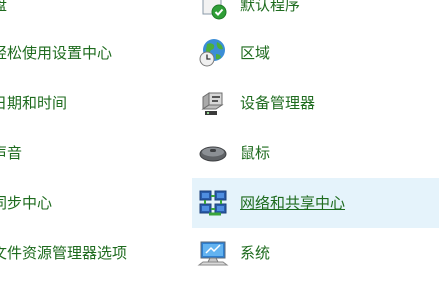  What do you see at coordinates (95, 203) in the screenshot?
I see `item-sync-center: 同步中心` at bounding box center [95, 203].